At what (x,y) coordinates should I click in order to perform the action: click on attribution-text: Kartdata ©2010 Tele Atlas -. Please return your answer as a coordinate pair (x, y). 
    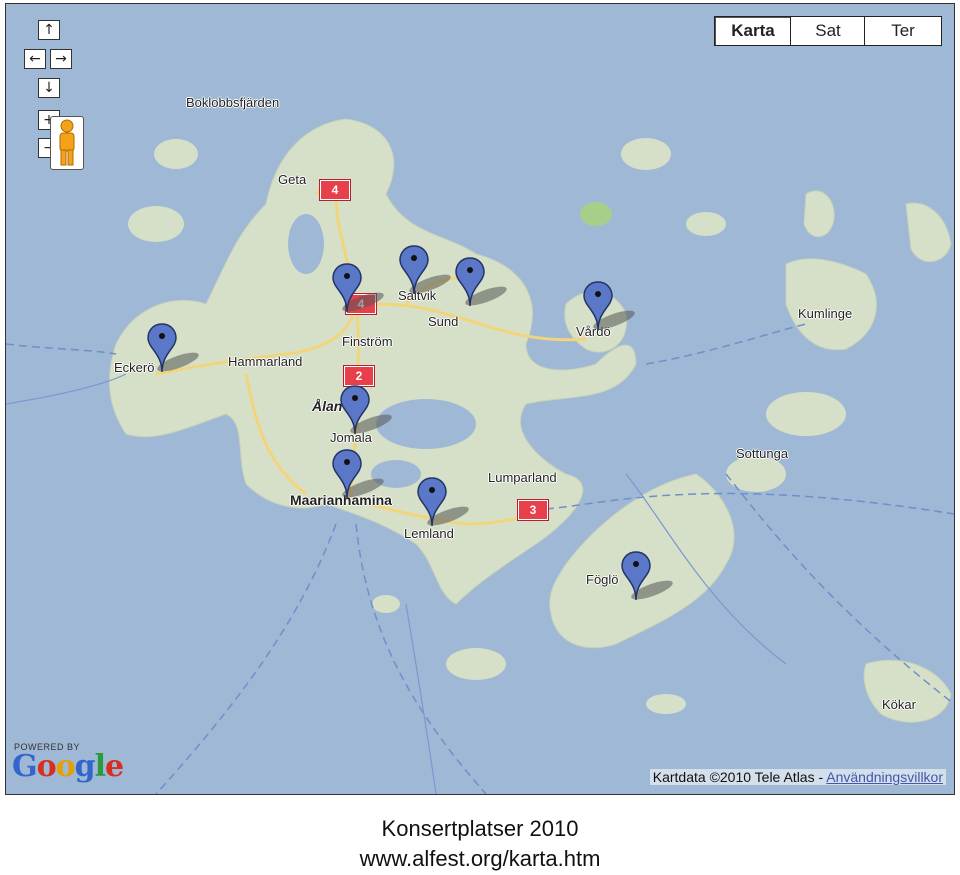
    Looking at the image, I should click on (739, 777).